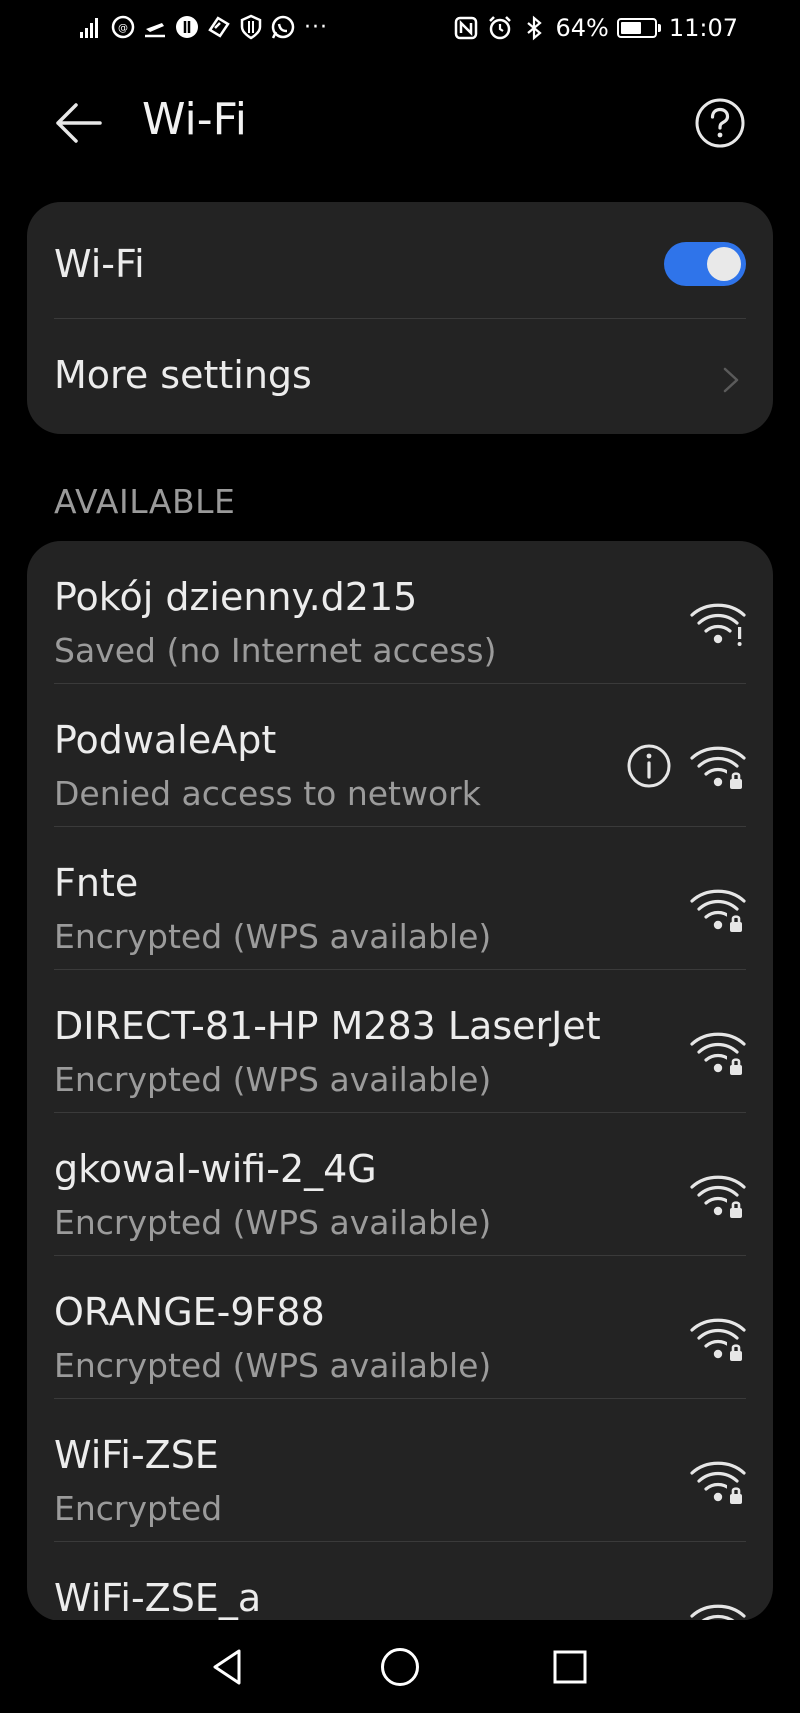  What do you see at coordinates (631, 28) in the screenshot?
I see `battery-fill` at bounding box center [631, 28].